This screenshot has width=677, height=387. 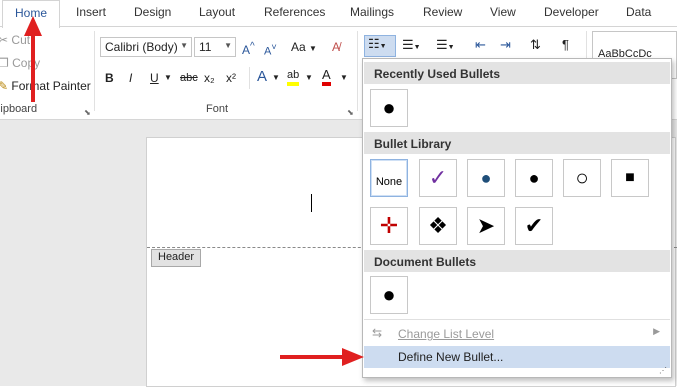 I want to click on underline-button: U, so click(x=154, y=78).